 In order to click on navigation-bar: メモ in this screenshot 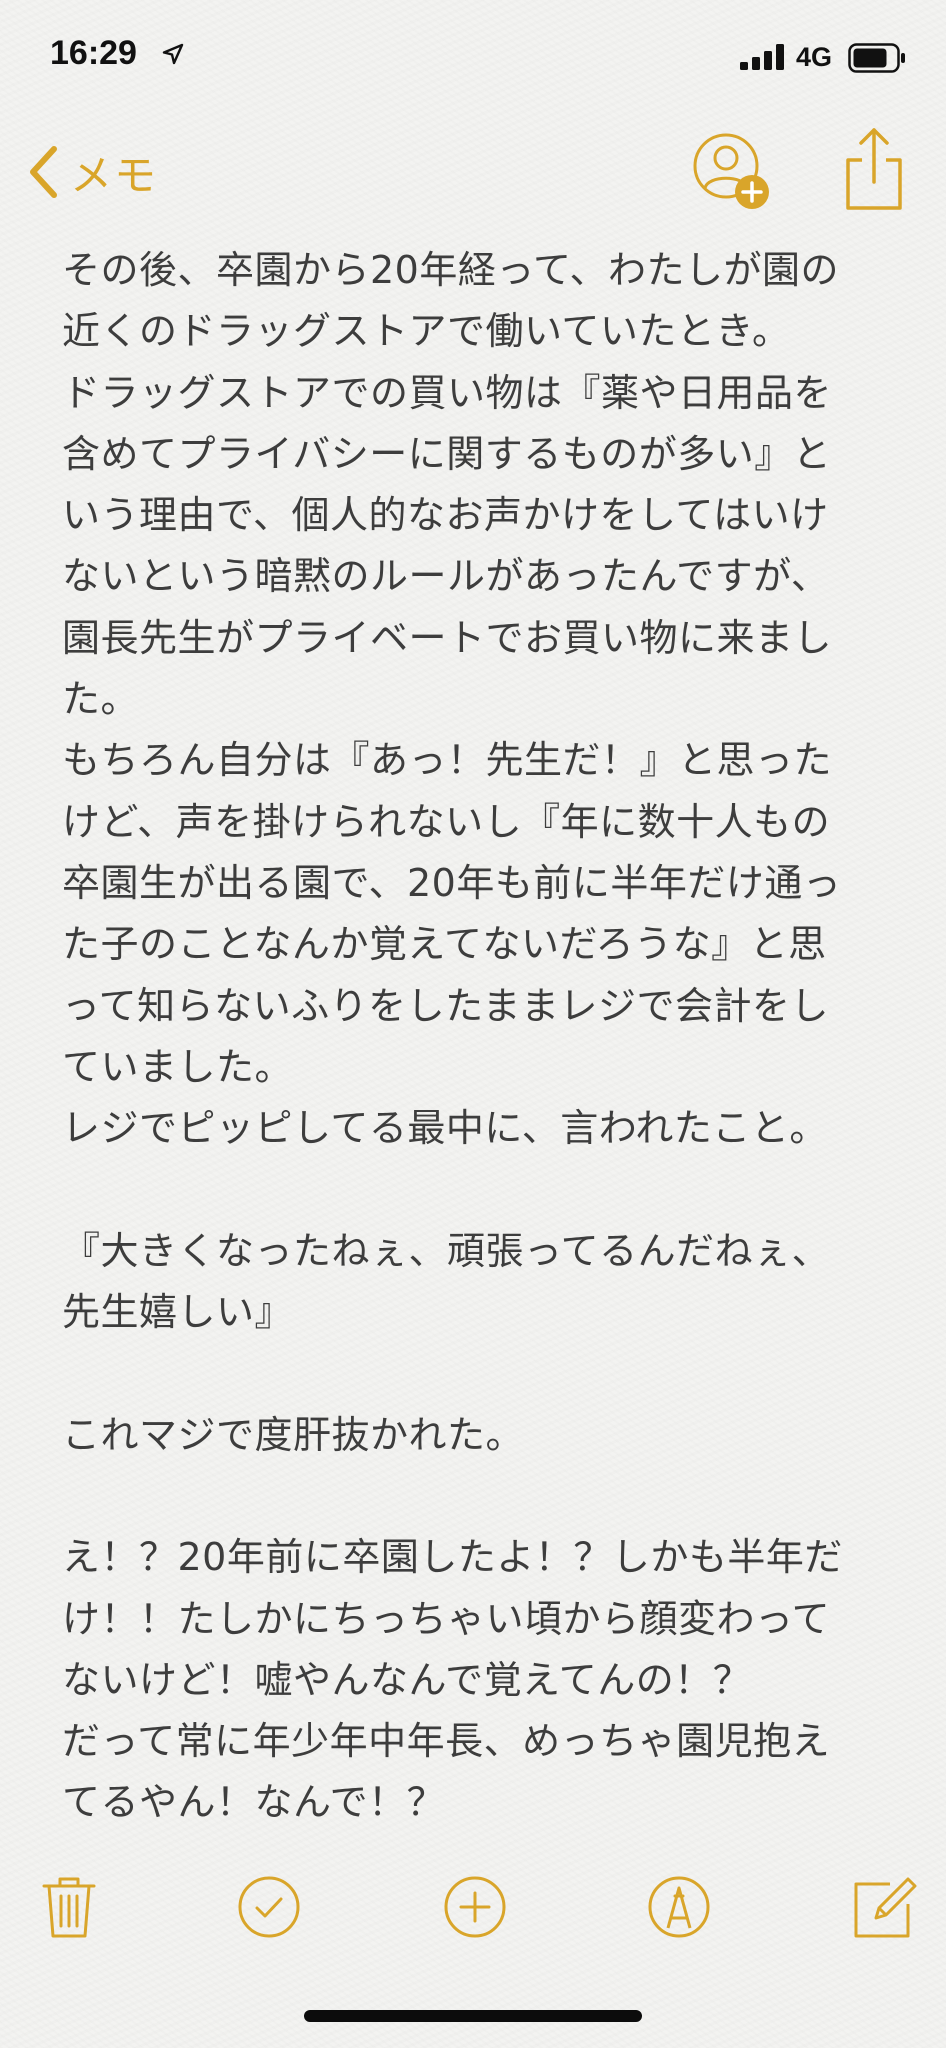, I will do `click(473, 170)`.